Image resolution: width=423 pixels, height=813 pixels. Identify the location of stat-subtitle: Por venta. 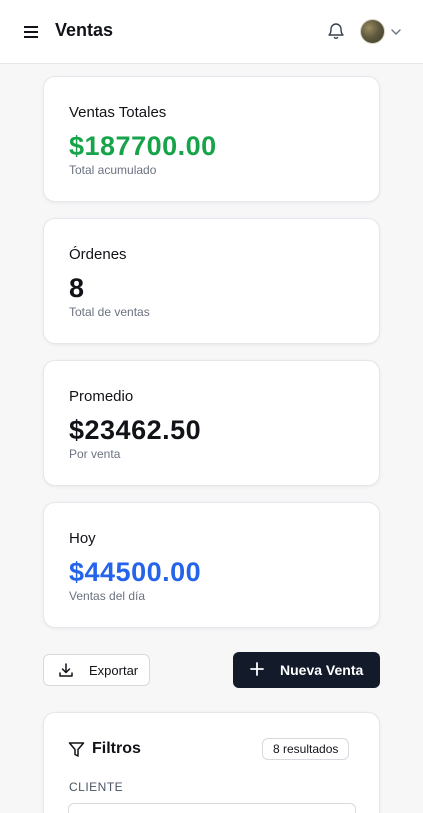
(95, 454).